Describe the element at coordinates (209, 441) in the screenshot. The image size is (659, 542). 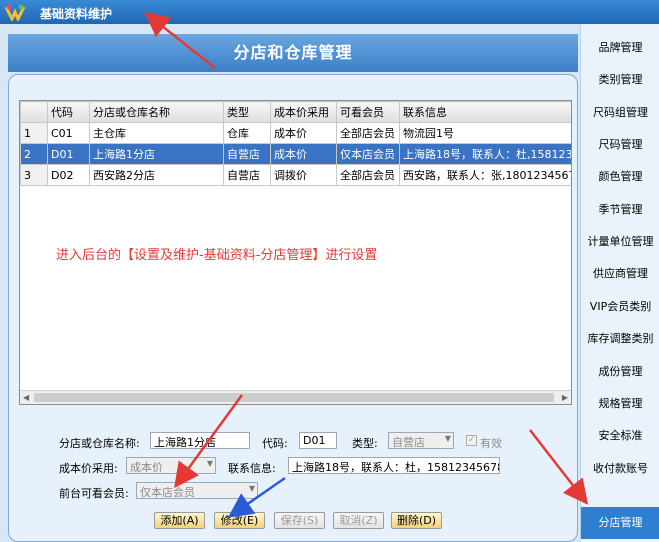
I see `arrow-to-member-select` at that location.